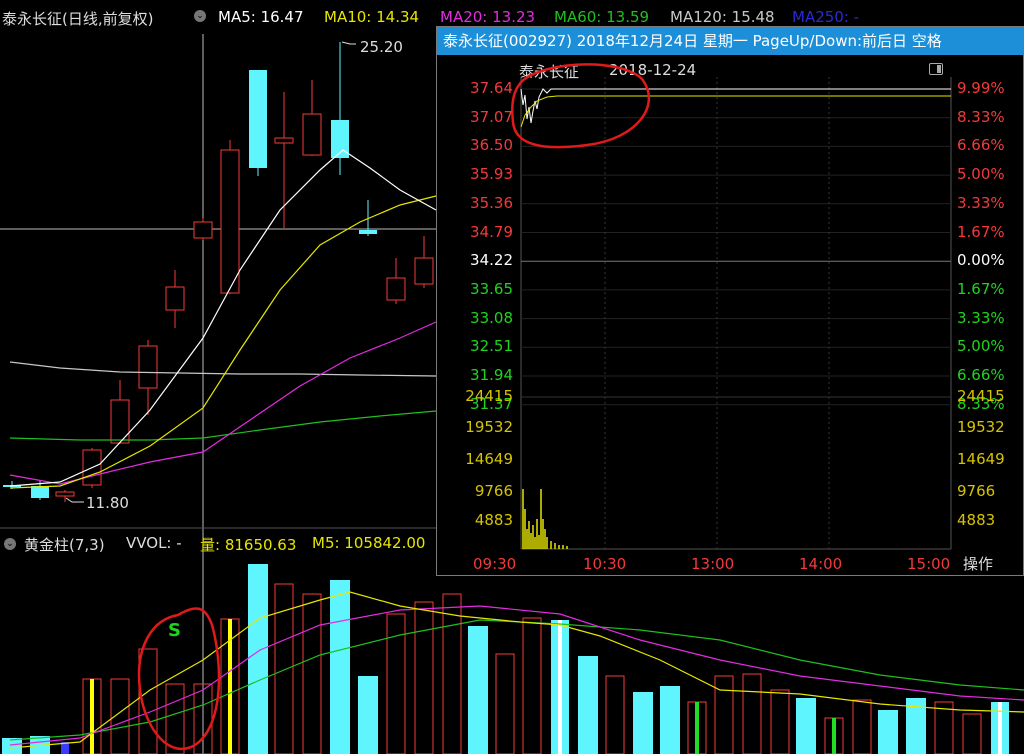 Image resolution: width=1024 pixels, height=754 pixels. I want to click on price-axis-label: 33.08, so click(491, 317).